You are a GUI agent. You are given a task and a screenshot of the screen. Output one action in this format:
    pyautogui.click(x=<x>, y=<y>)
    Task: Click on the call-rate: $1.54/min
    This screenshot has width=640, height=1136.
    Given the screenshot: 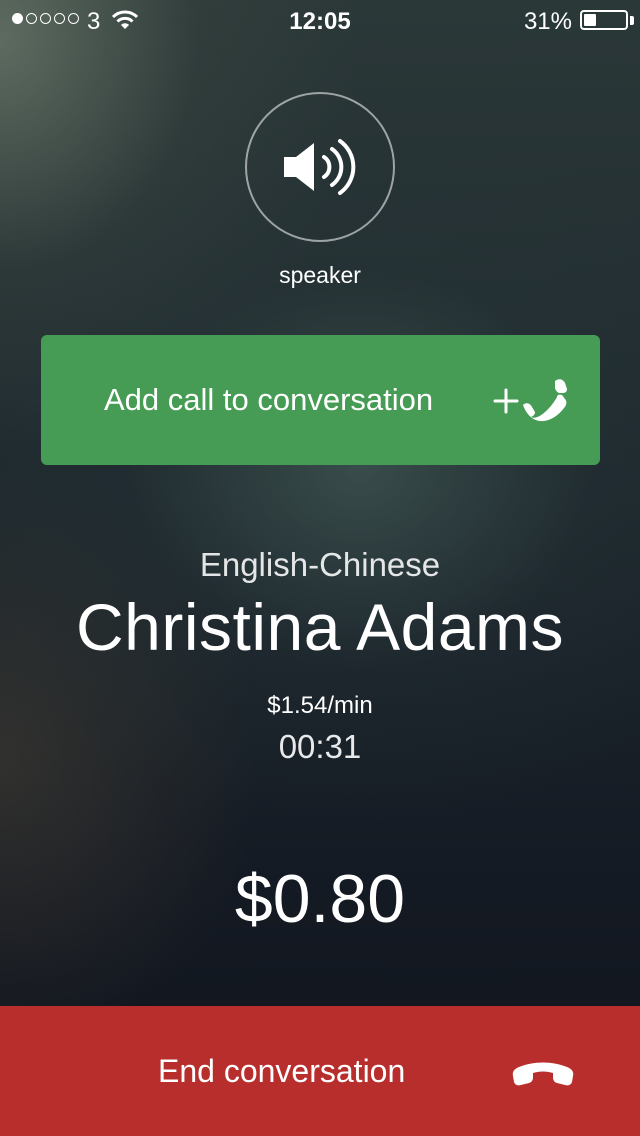 What is the action you would take?
    pyautogui.click(x=320, y=705)
    